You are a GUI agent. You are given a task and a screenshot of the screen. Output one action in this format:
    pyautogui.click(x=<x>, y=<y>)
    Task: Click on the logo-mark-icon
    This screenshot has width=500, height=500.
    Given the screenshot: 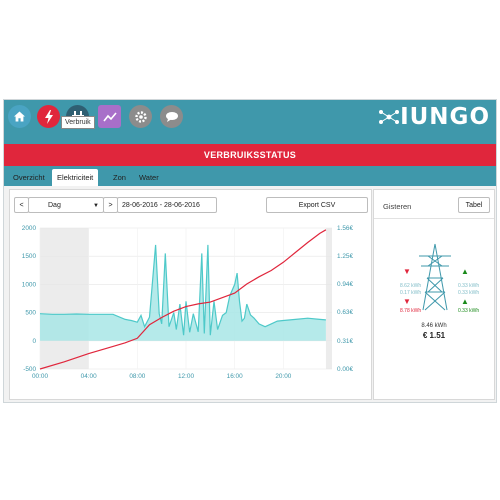 What is the action you would take?
    pyautogui.click(x=389, y=117)
    